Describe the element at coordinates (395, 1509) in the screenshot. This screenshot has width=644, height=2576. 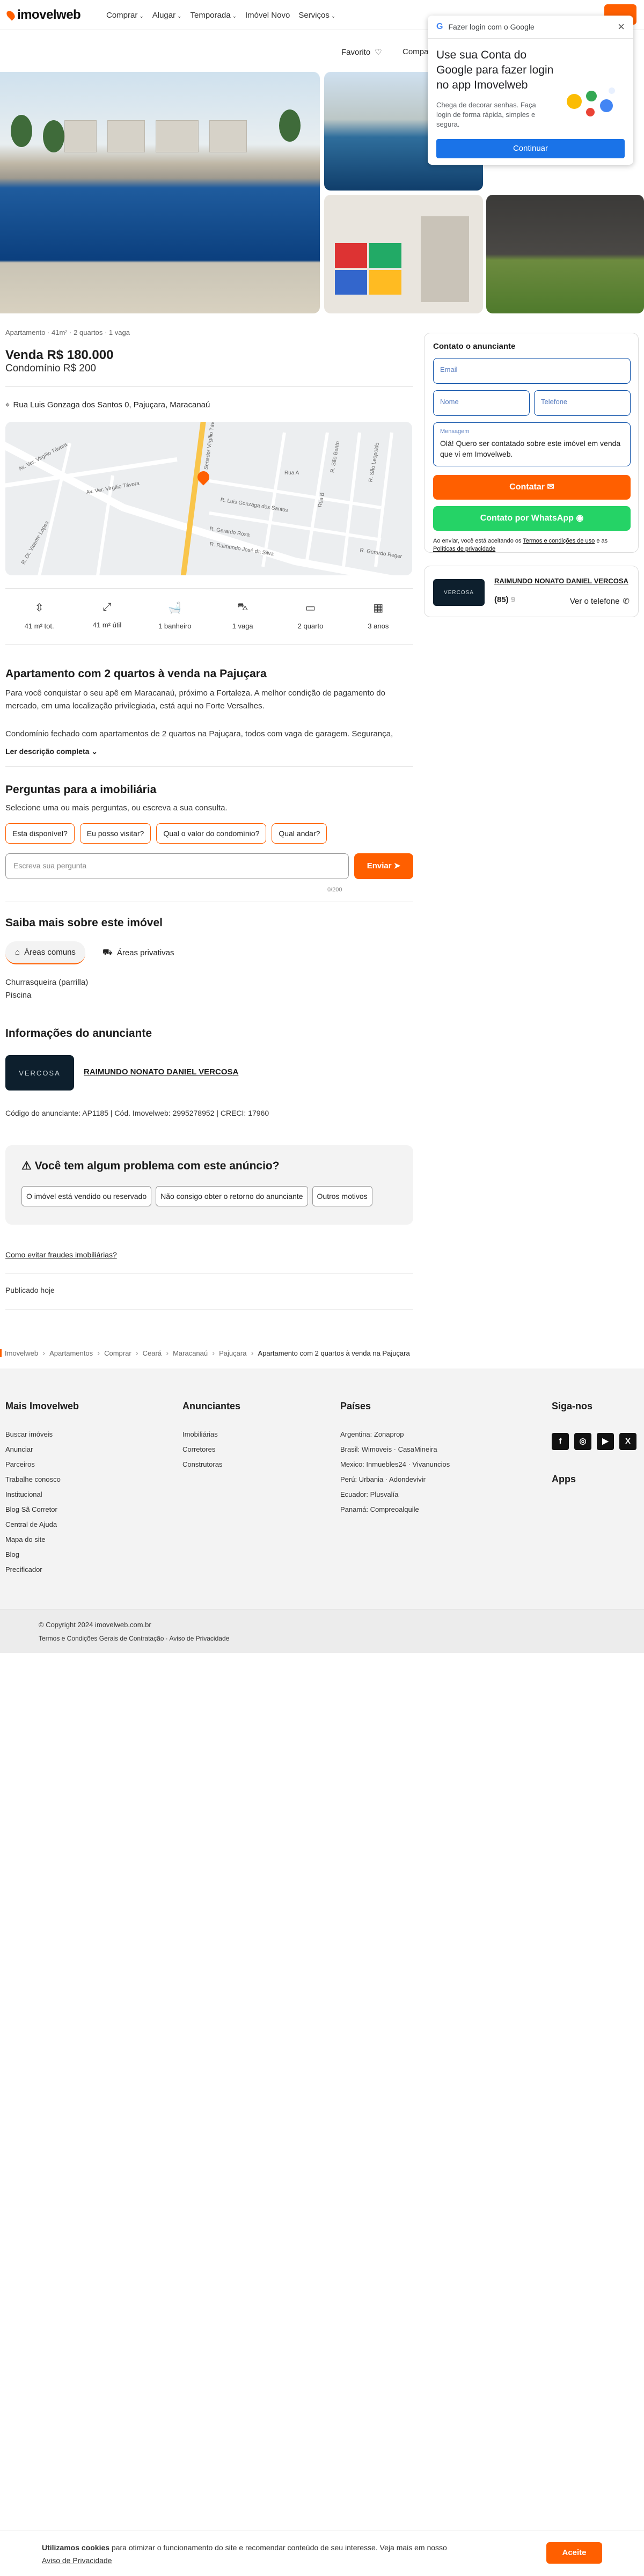
I see `footer-link: Panamá: Compreoalquile` at that location.